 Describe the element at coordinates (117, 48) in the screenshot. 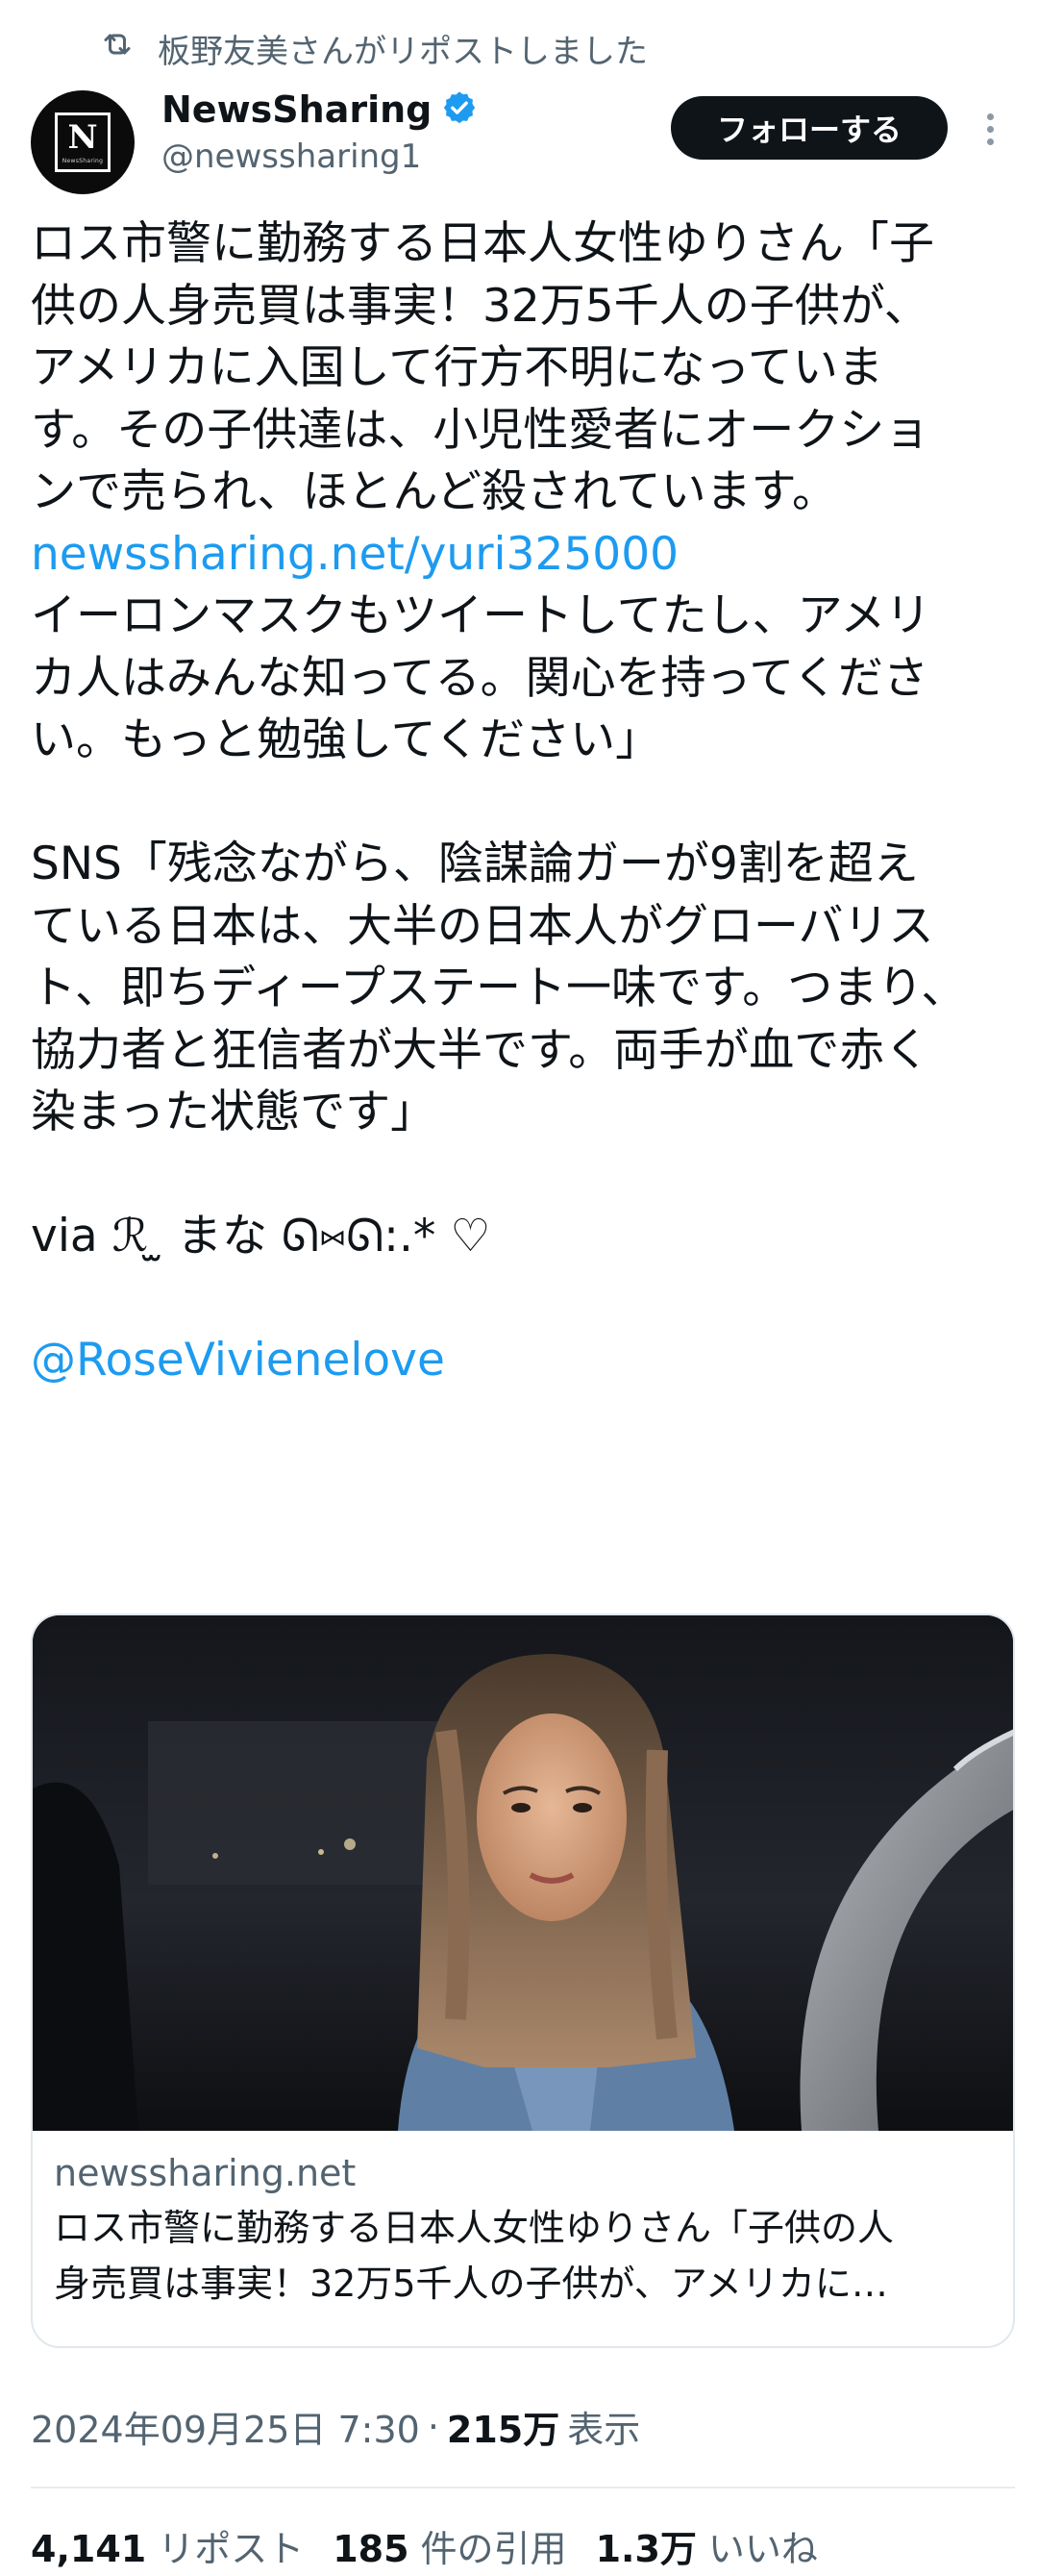

I see `repost-icon` at that location.